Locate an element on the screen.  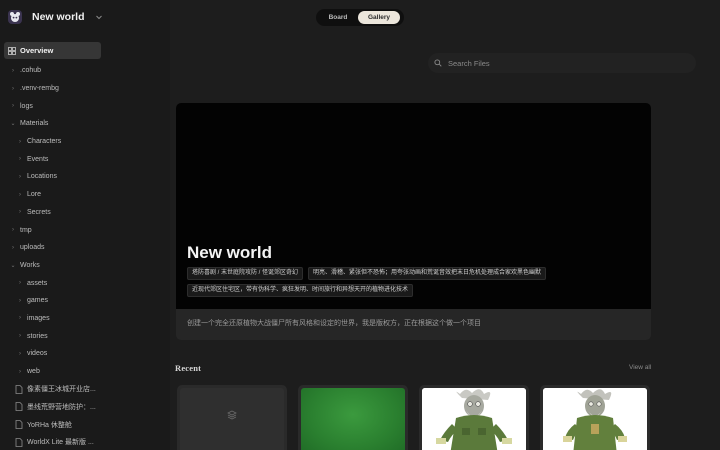
workspace-name: New world is located at coordinates (58, 17).